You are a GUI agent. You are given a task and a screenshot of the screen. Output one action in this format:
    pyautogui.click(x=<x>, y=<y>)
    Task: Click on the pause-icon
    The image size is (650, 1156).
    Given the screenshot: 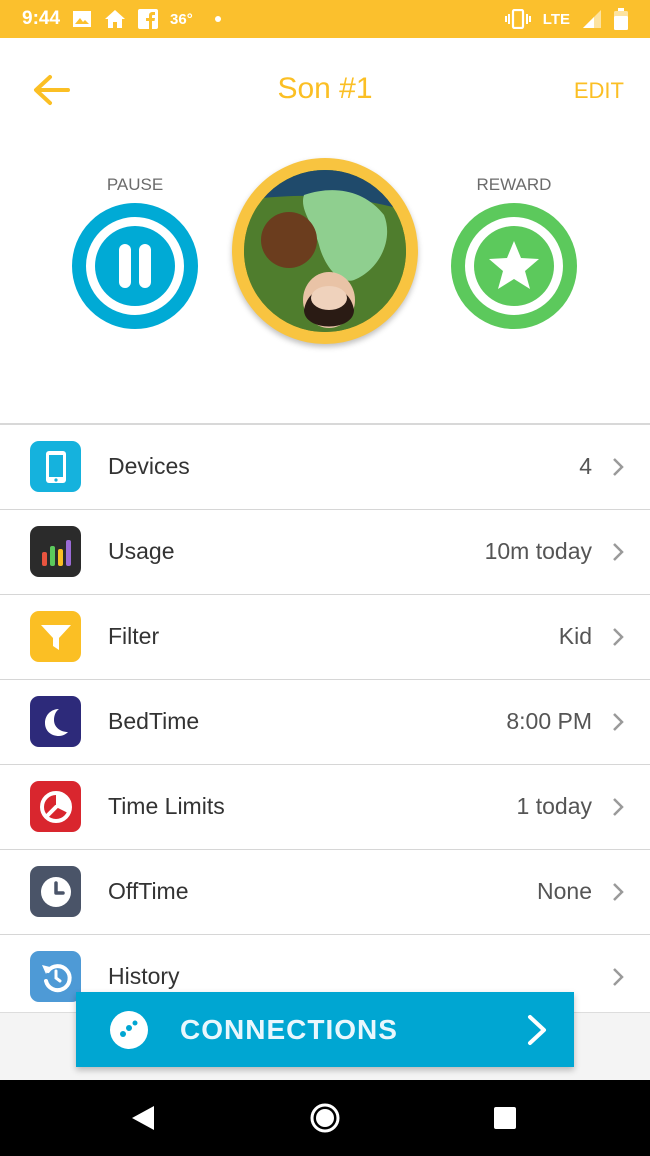 What is the action you would take?
    pyautogui.click(x=135, y=266)
    